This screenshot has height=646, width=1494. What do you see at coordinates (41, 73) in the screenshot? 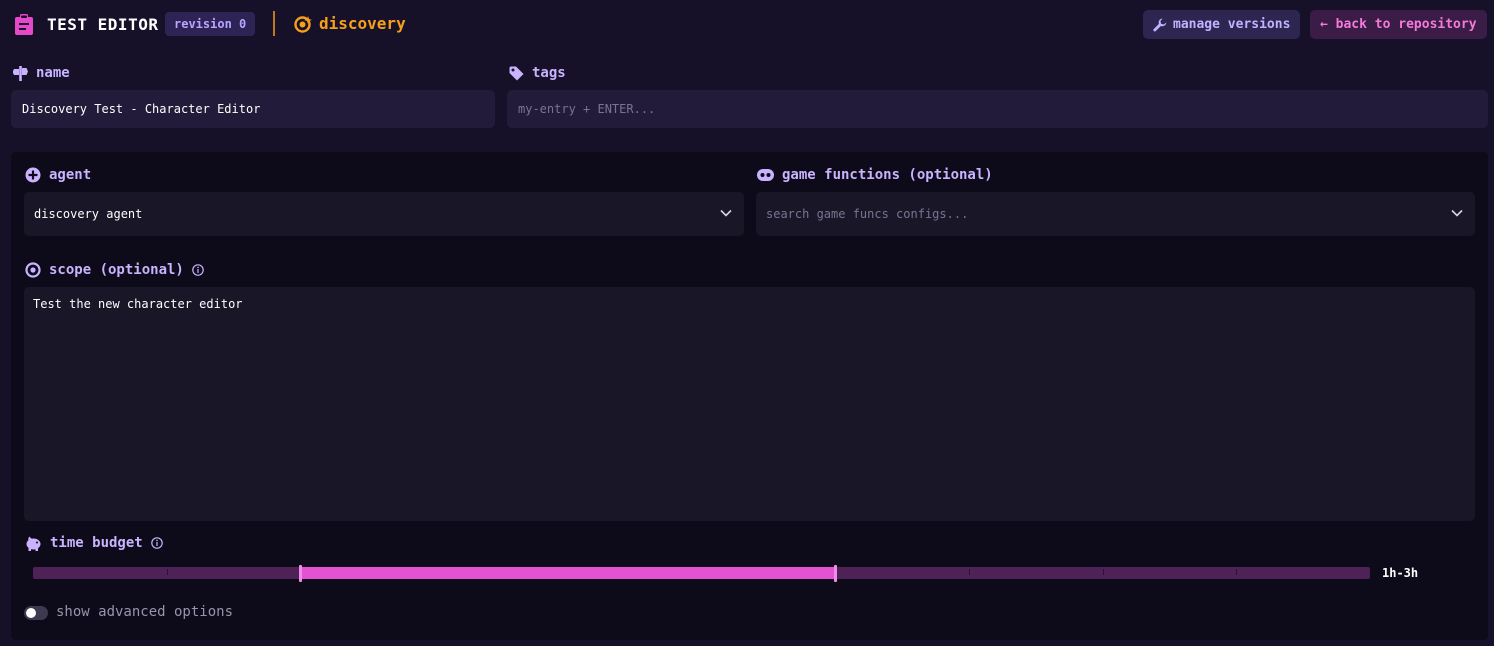
I see `name-label: name` at bounding box center [41, 73].